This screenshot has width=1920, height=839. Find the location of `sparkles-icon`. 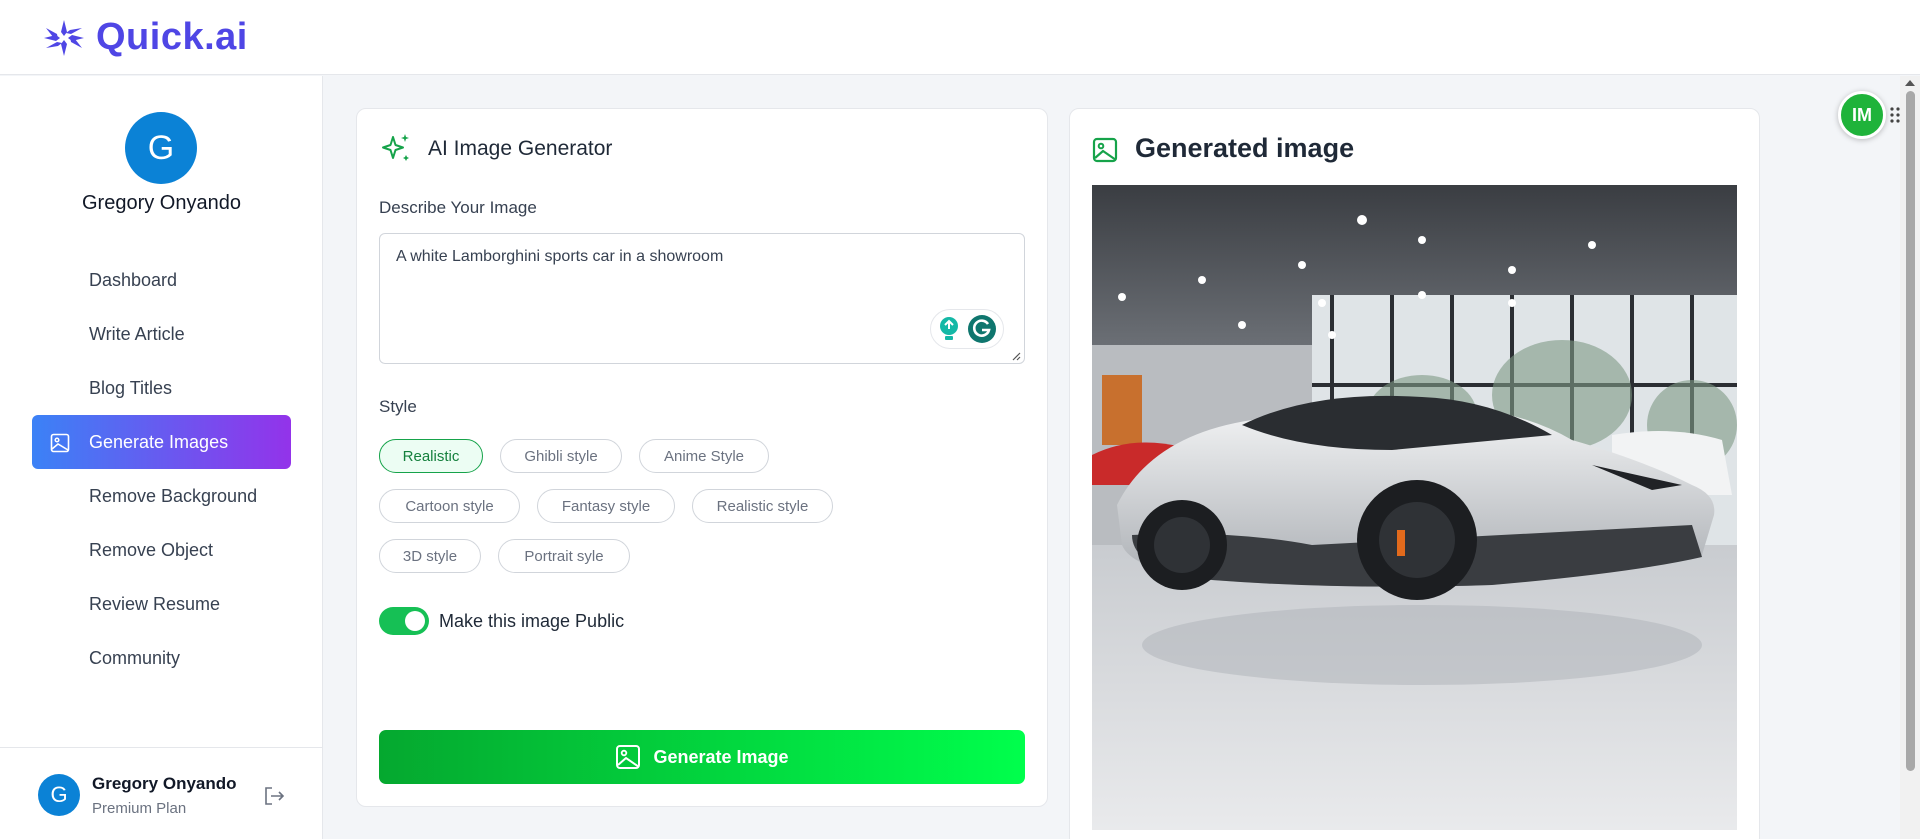

sparkles-icon is located at coordinates (395, 147).